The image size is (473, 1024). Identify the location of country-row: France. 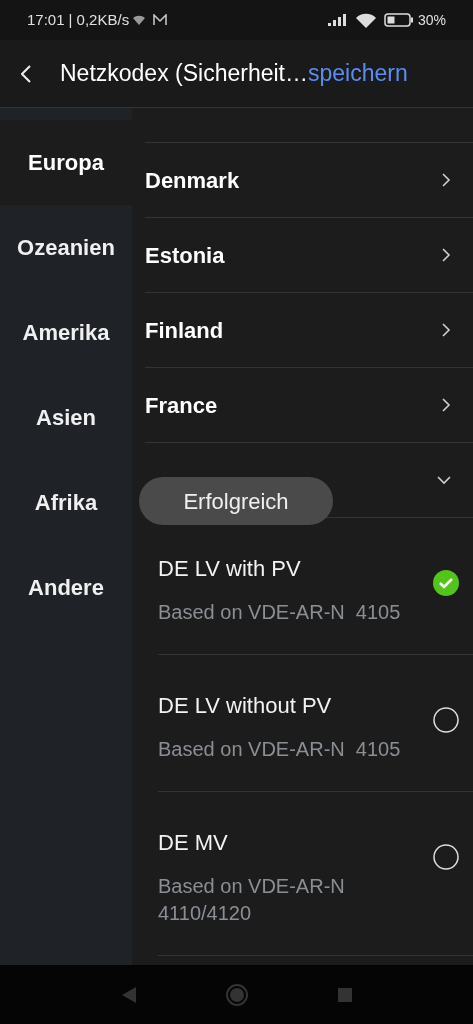
(309, 405).